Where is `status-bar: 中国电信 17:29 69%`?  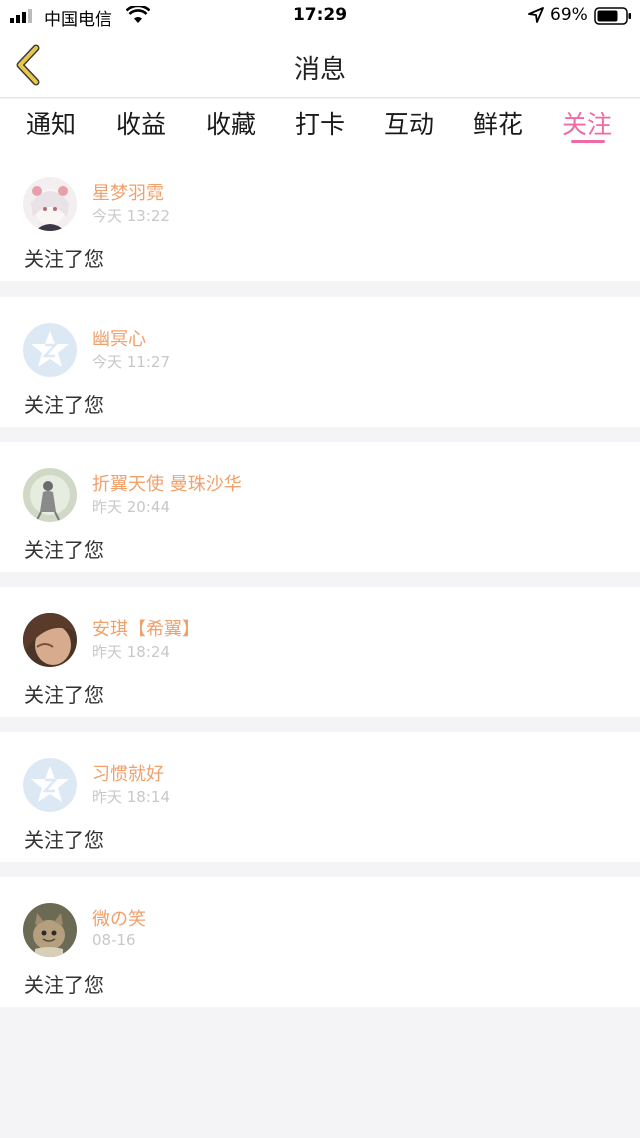
status-bar: 中国电信 17:29 69% is located at coordinates (320, 16).